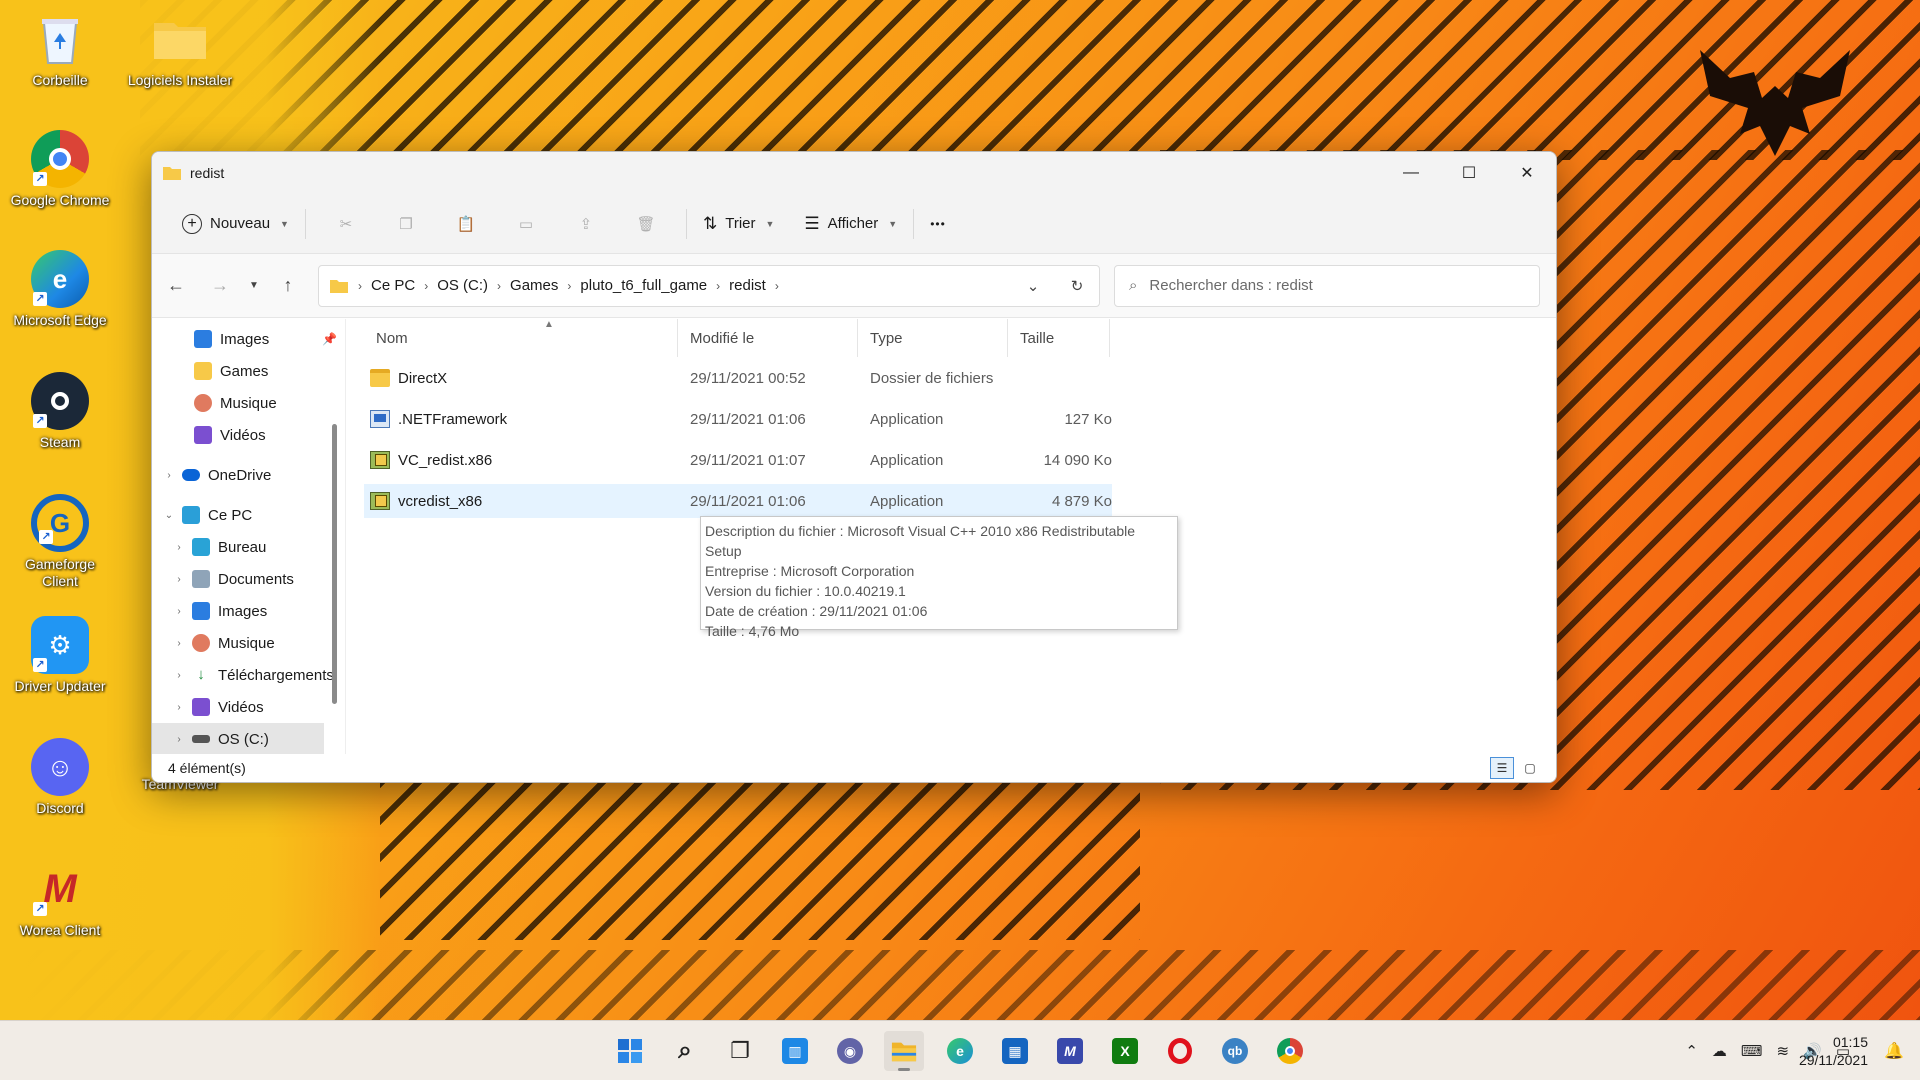 This screenshot has width=1920, height=1080. What do you see at coordinates (201, 739) in the screenshot?
I see `drive-icon` at bounding box center [201, 739].